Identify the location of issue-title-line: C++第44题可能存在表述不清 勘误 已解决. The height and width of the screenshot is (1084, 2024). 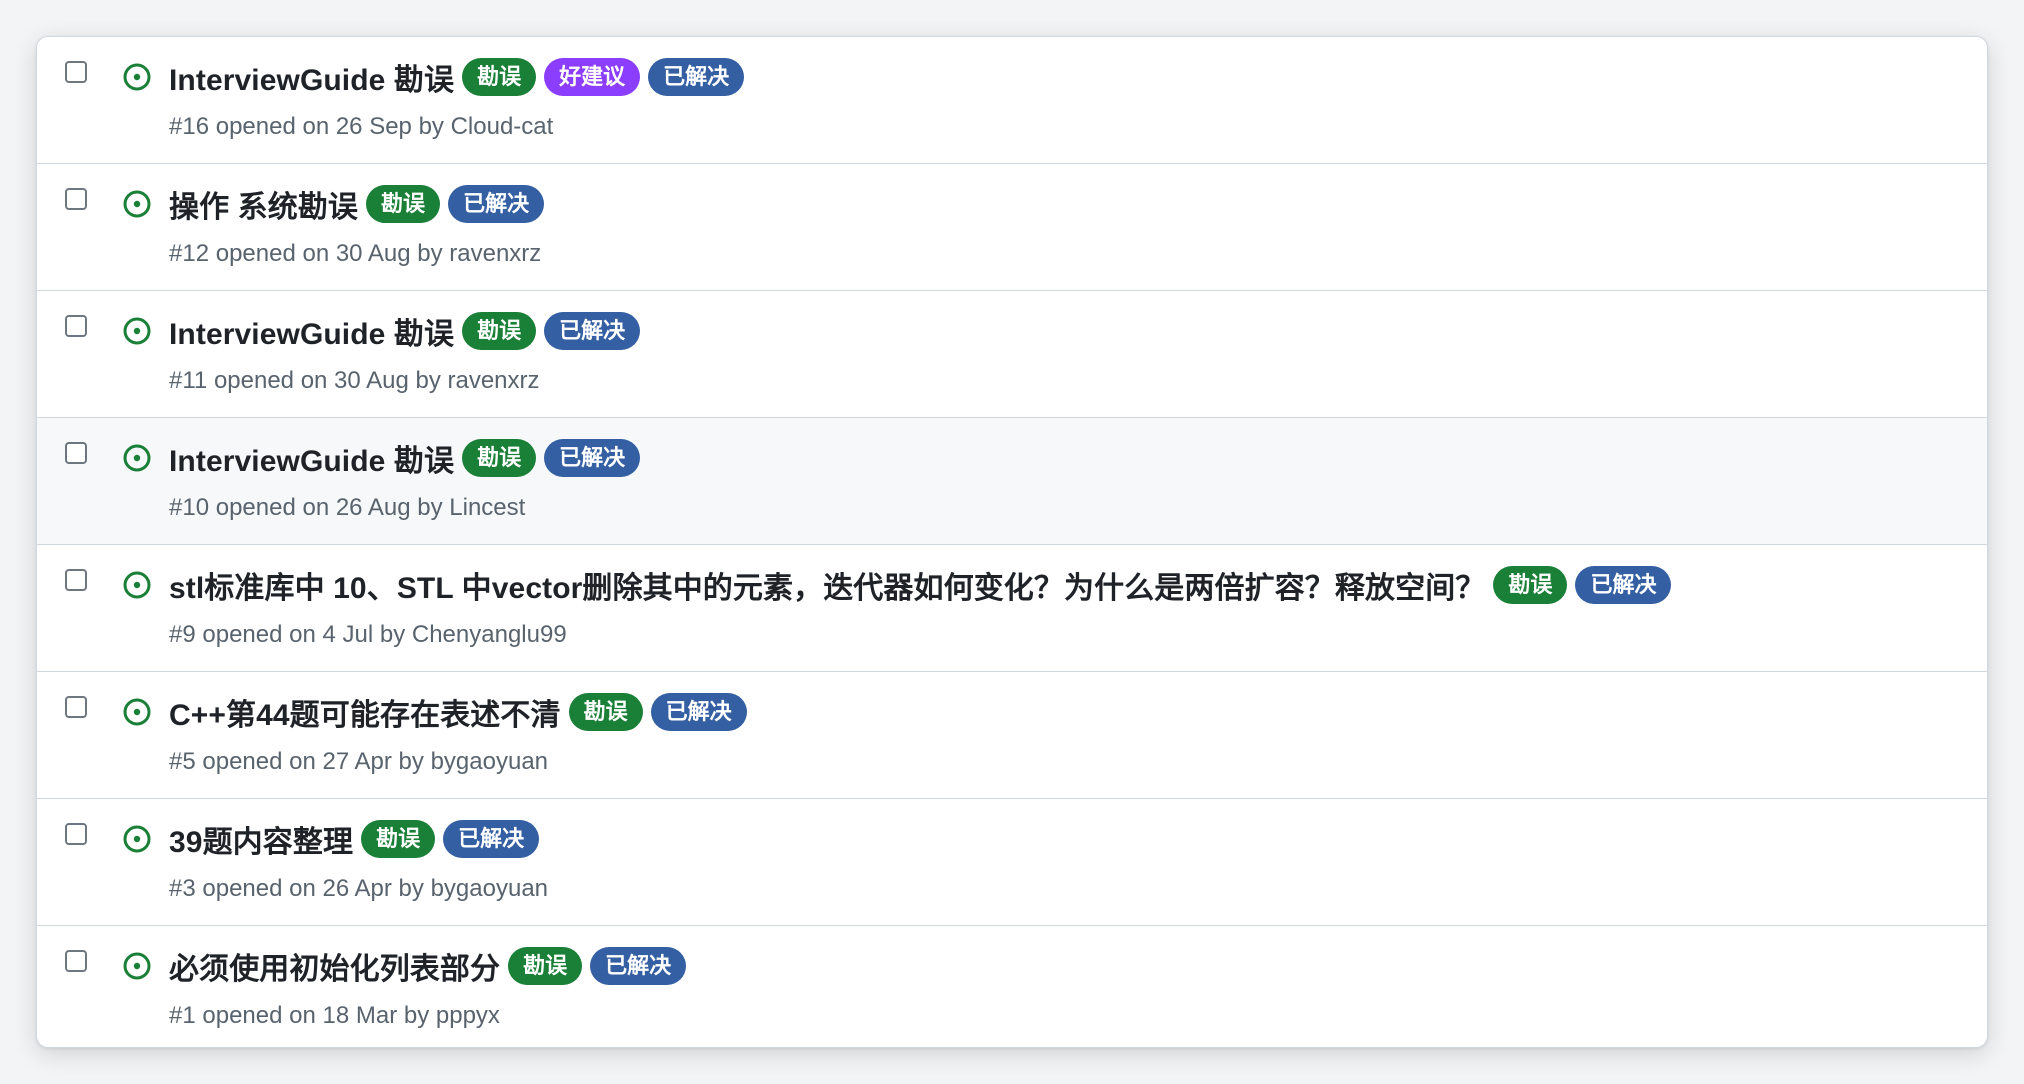
(1068, 712).